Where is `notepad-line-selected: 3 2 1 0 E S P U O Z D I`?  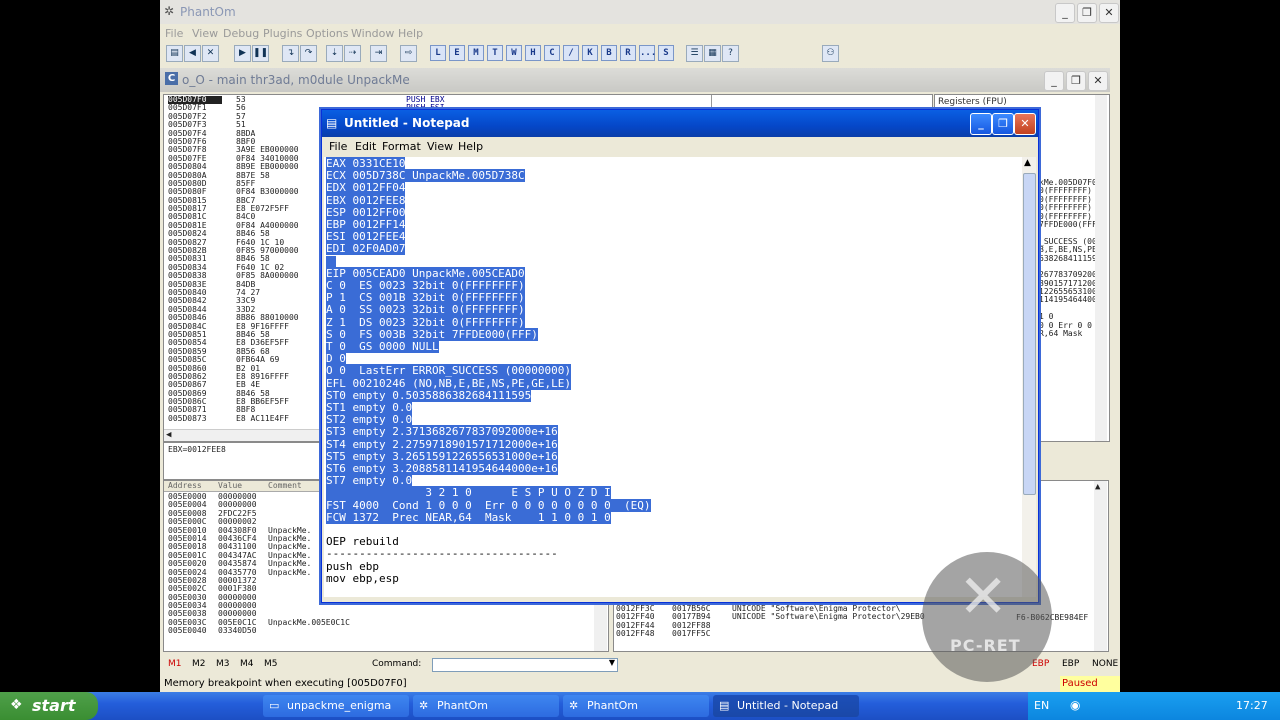
notepad-line-selected: 3 2 1 0 E S P U O Z D I is located at coordinates (468, 493).